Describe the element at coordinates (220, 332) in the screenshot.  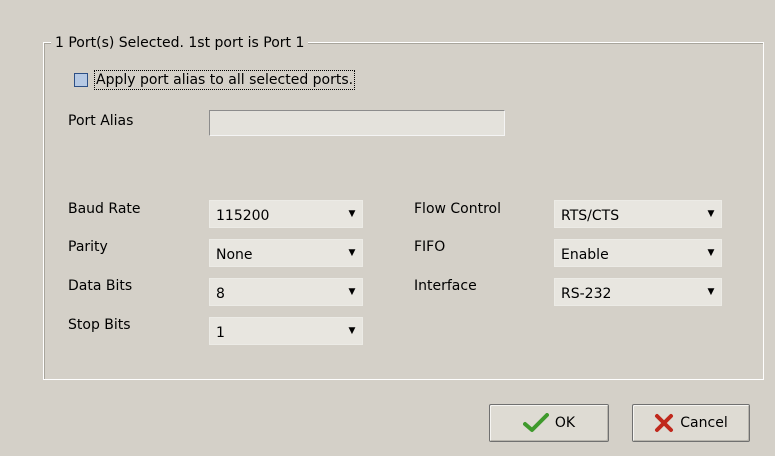
I see `stop-bits-value: 1` at that location.